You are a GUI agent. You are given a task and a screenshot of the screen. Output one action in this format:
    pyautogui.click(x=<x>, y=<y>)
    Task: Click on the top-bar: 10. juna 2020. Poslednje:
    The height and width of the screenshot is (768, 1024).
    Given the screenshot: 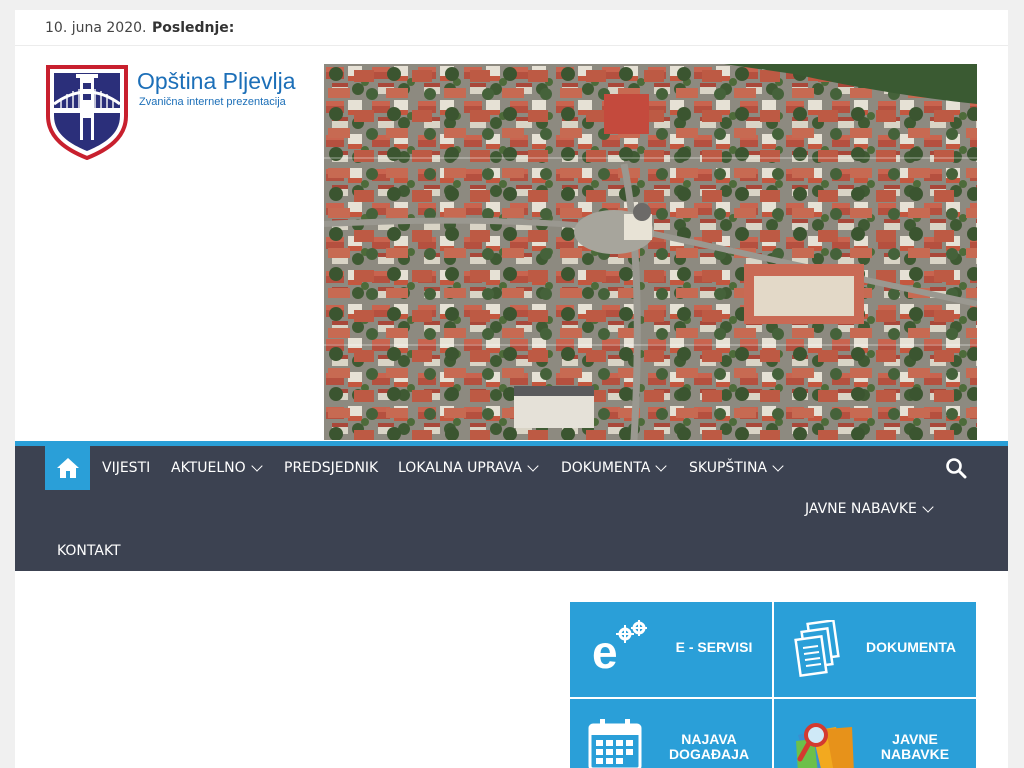 What is the action you would take?
    pyautogui.click(x=511, y=28)
    